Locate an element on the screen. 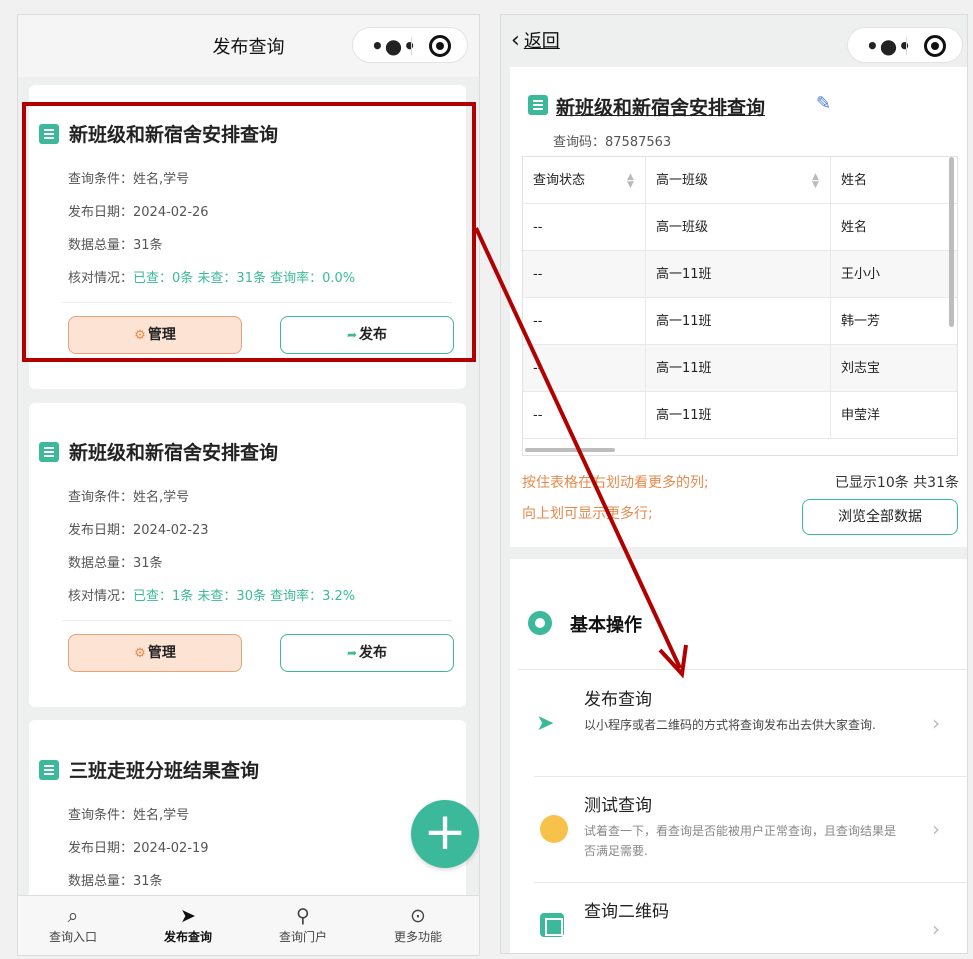  manage-button: ⚙ 管理 is located at coordinates (155, 653).